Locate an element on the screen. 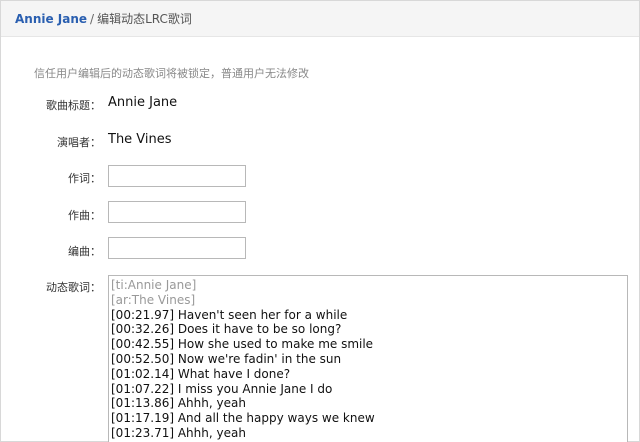 This screenshot has height=442, width=640. lyric-line: [00:21.97] Haven't seen her for a while is located at coordinates (229, 314).